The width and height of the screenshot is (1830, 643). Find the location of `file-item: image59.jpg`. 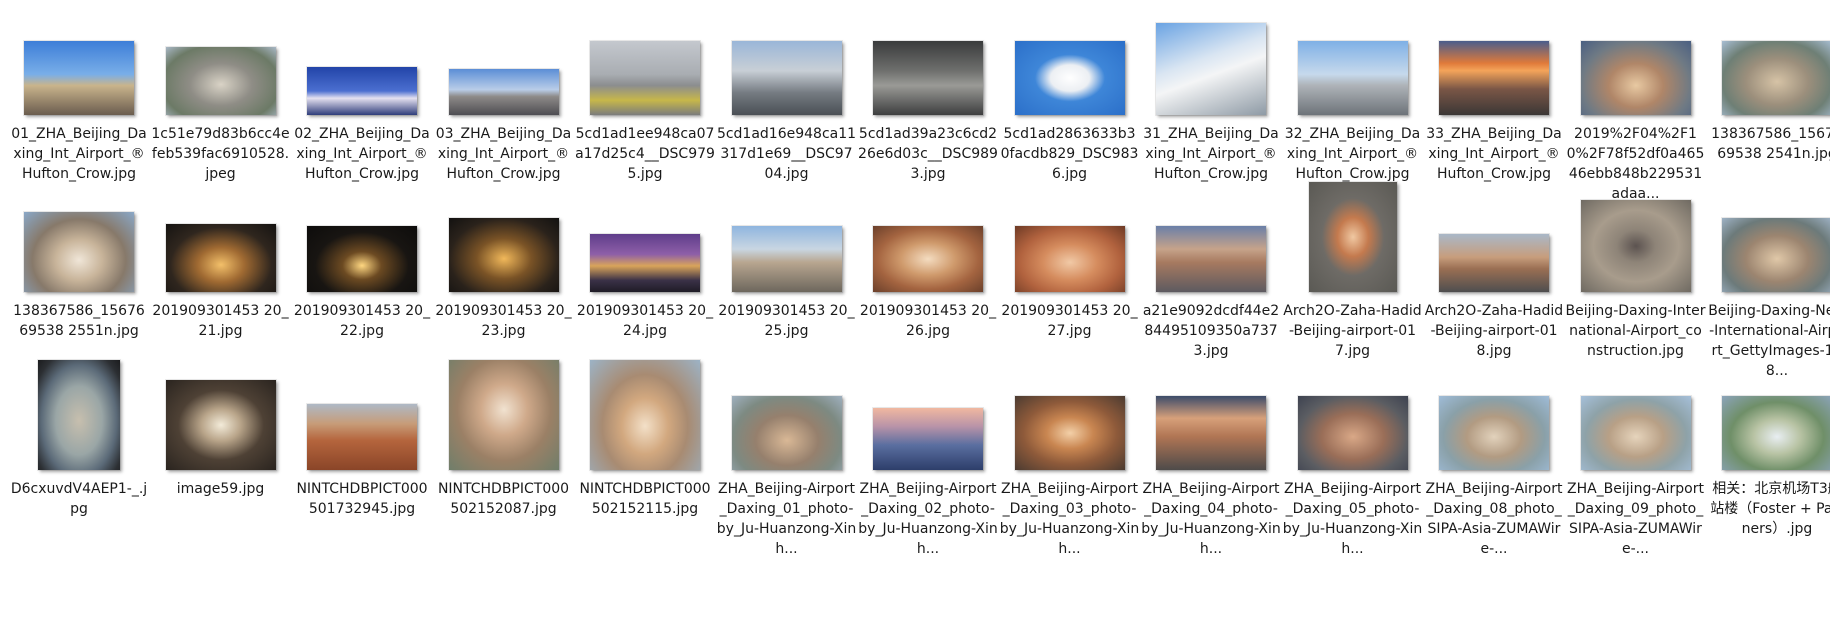

file-item: image59.jpg is located at coordinates (221, 455).